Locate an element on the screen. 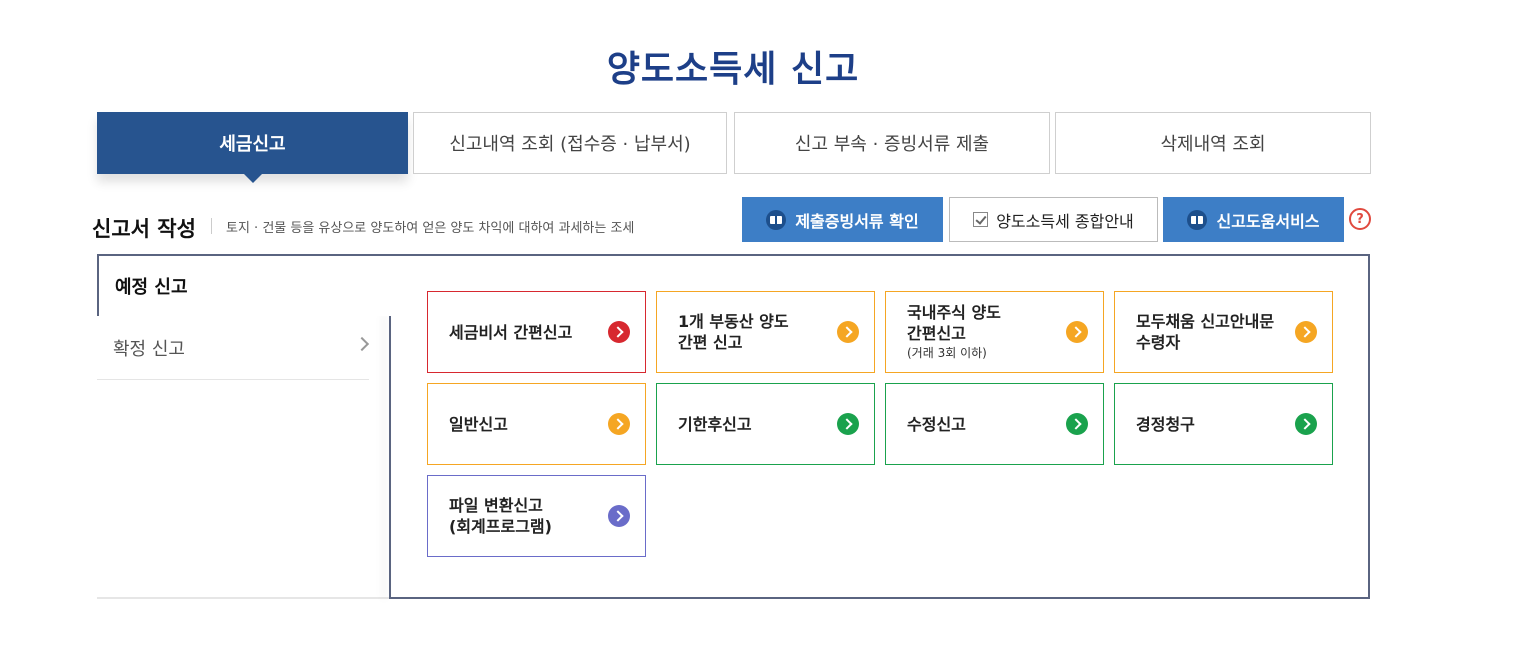 The height and width of the screenshot is (648, 1536). card-label: 경정청구 is located at coordinates (1165, 424).